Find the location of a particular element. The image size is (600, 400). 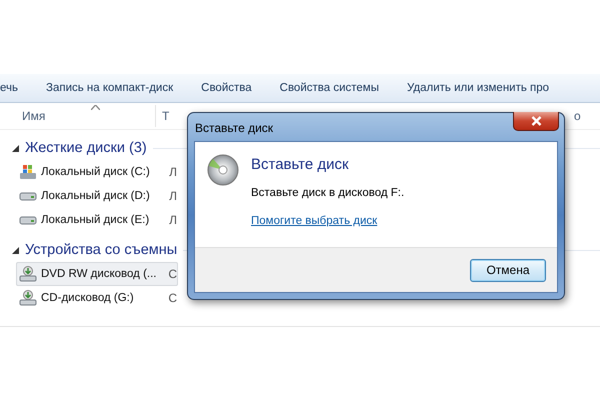

toolbar-button: Свойства системы is located at coordinates (329, 88).